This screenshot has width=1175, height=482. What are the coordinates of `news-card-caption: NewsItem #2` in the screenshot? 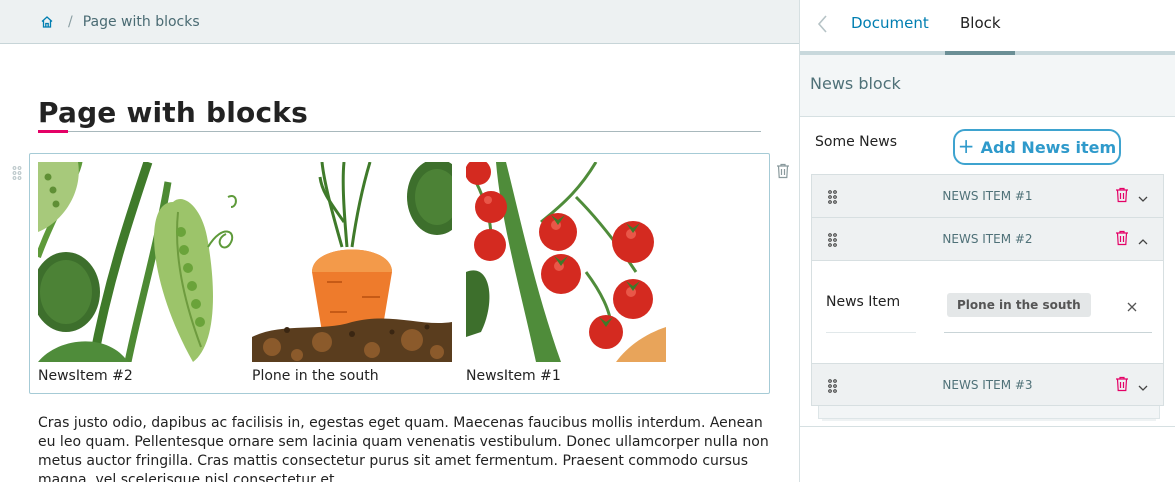 It's located at (85, 376).